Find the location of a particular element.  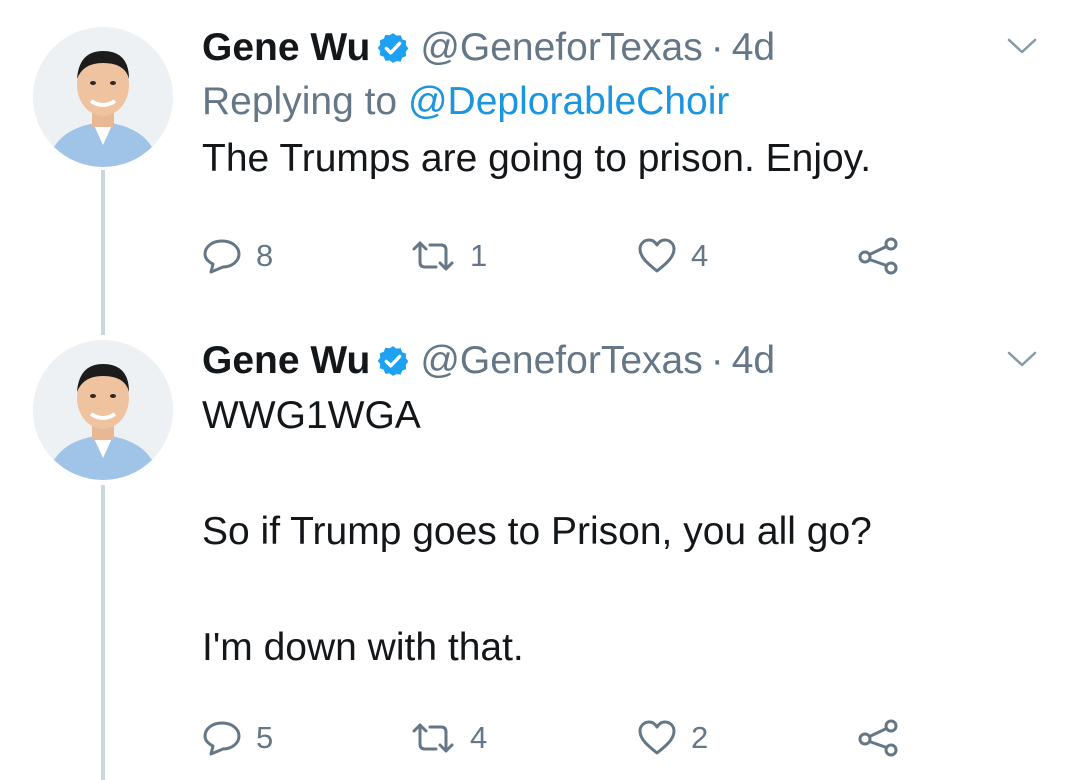

like-button: 2 is located at coordinates (672, 738).